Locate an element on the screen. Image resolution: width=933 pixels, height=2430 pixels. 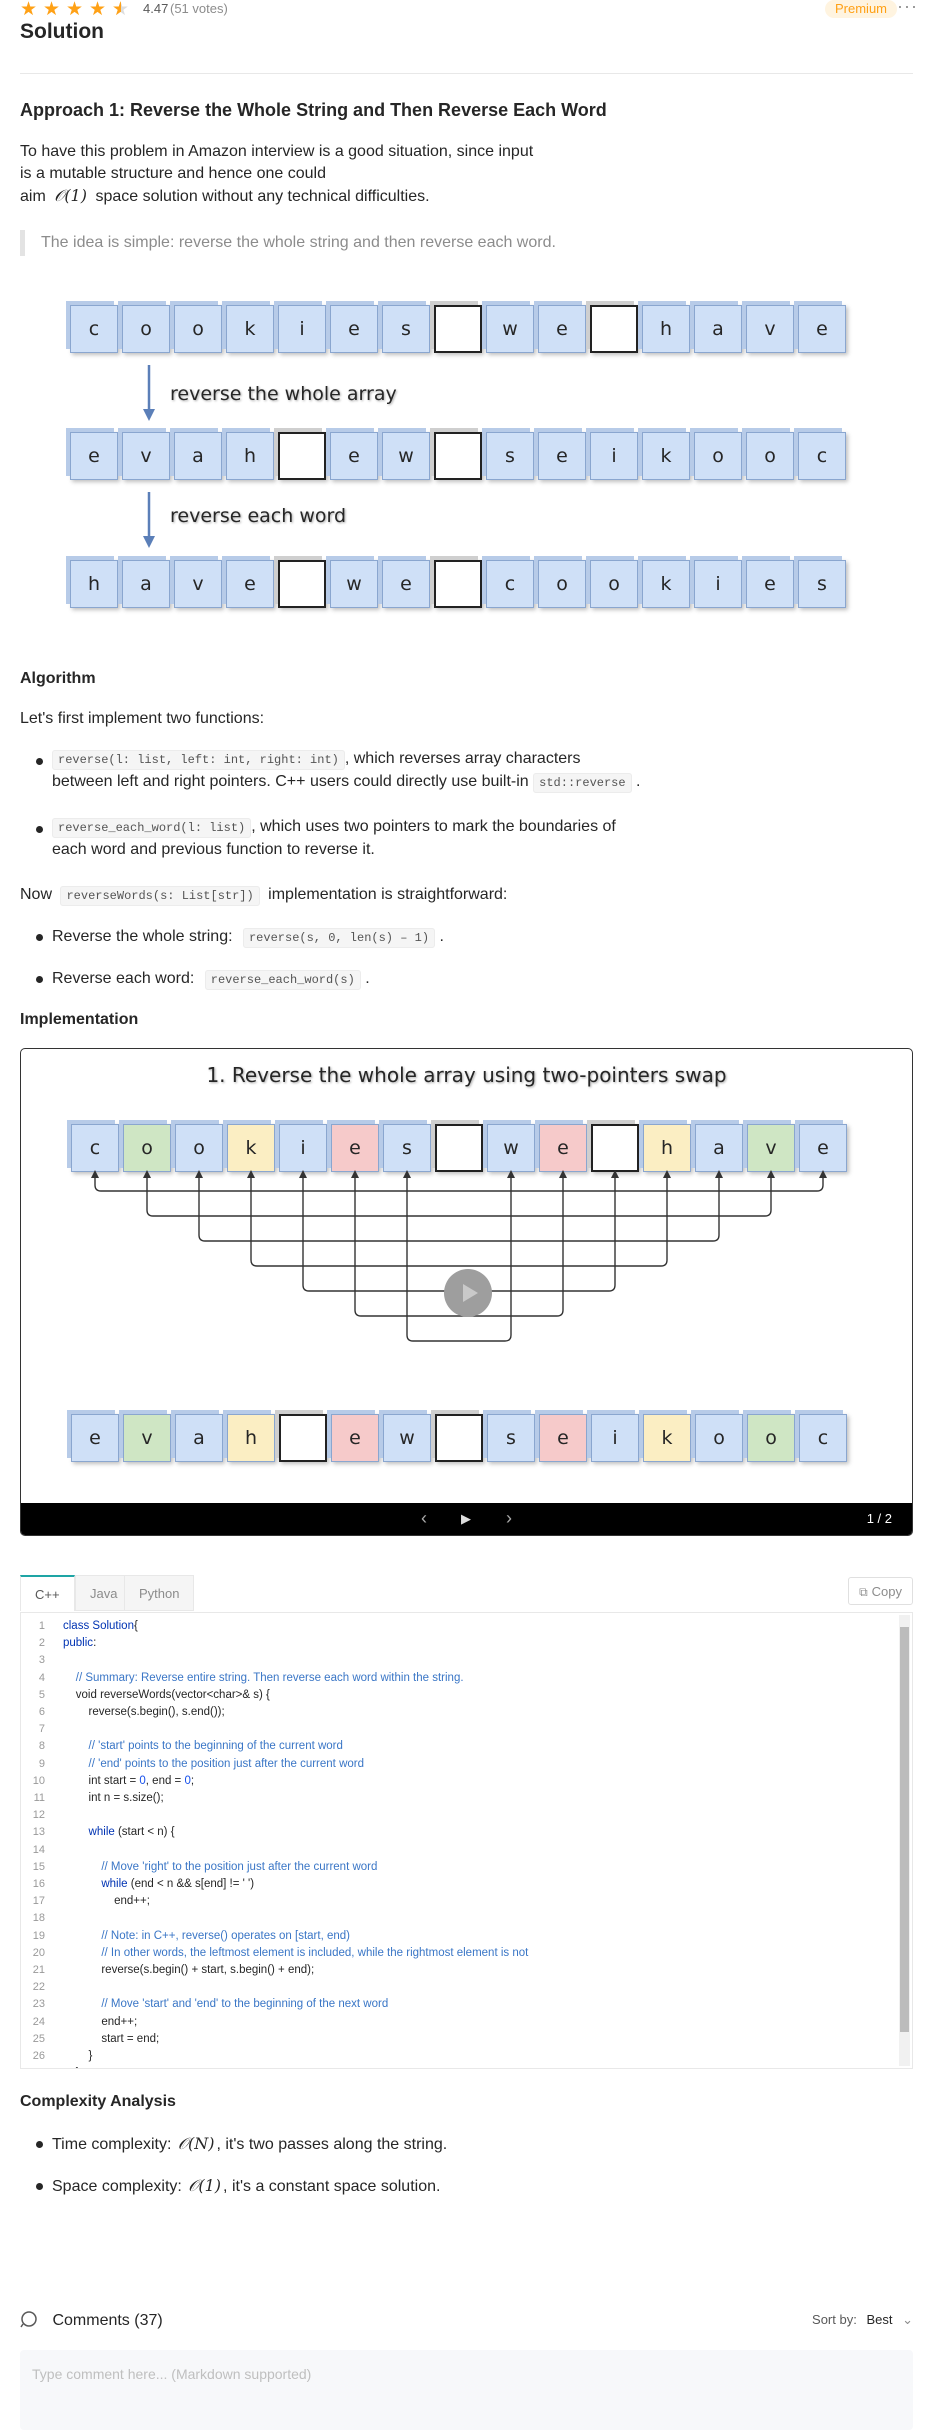
complexity-title: Complexity Analysis is located at coordinates (98, 2101).